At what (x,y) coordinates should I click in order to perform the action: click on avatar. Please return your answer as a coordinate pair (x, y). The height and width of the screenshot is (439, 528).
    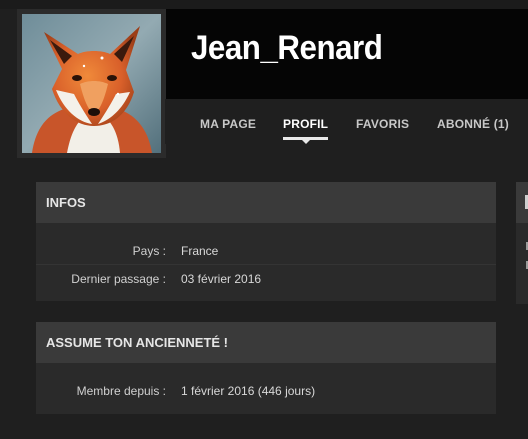
    Looking at the image, I should click on (91, 83).